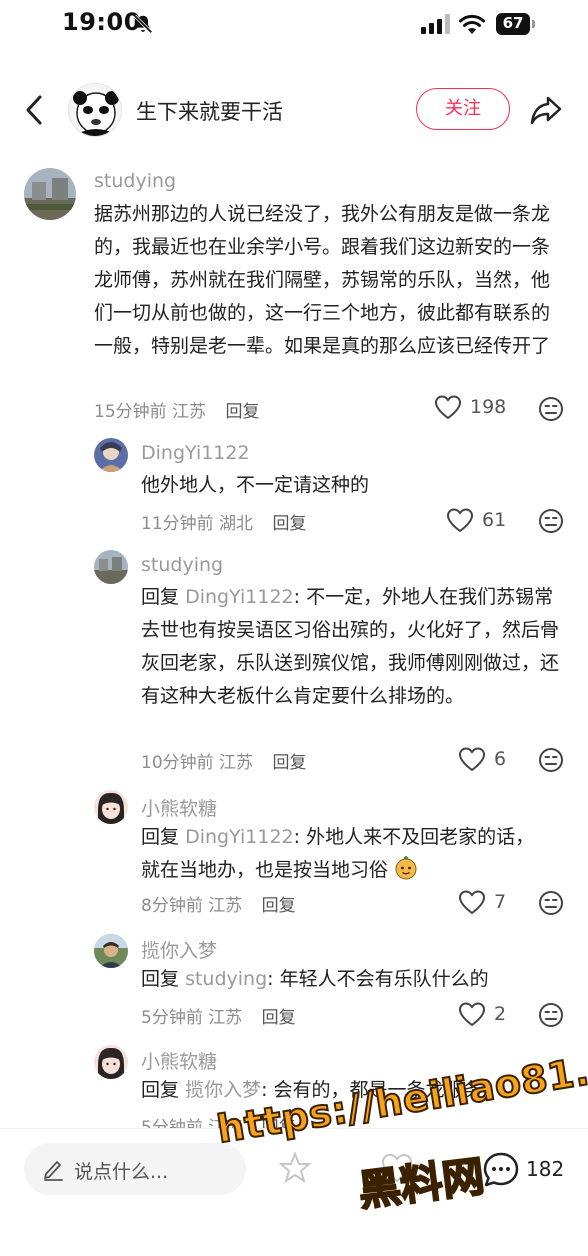  Describe the element at coordinates (236, 524) in the screenshot. I see `comment-location: 湖北` at that location.